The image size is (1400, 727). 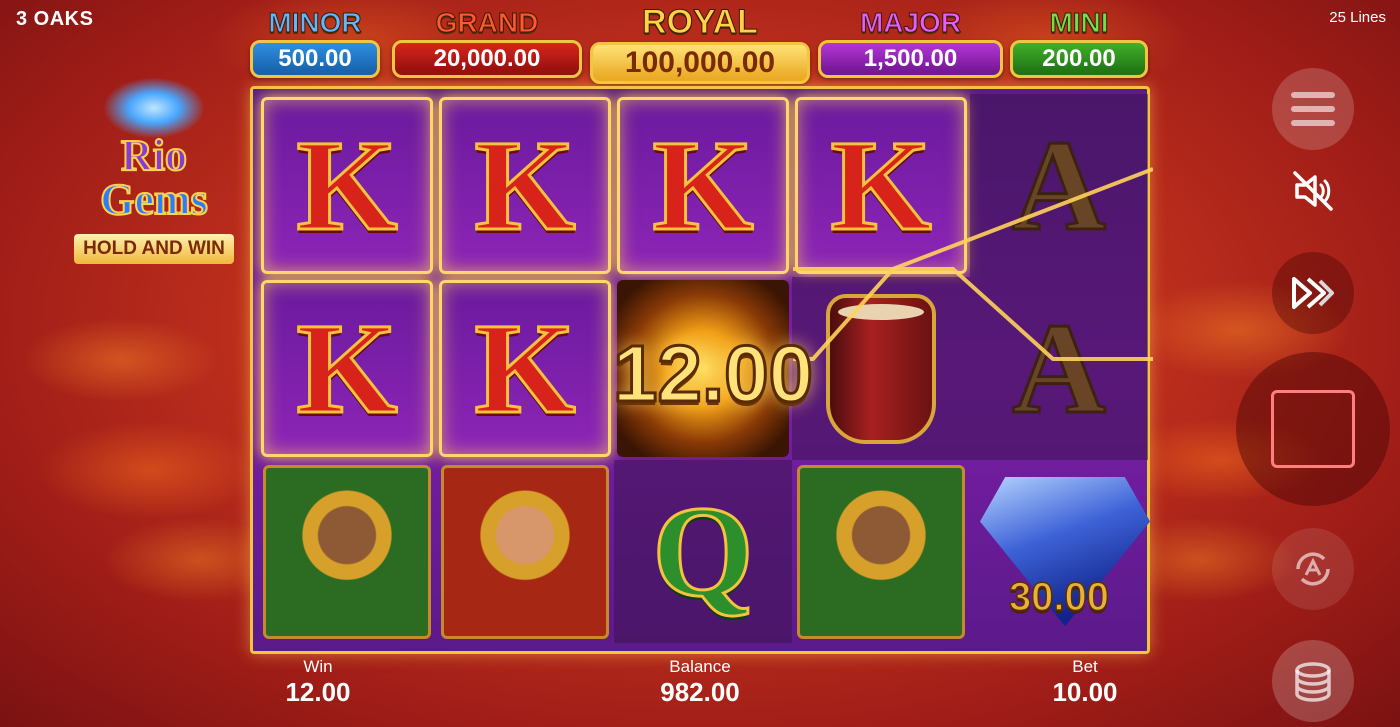 I want to click on jackpot-grand: GRAND 20,000.00, so click(x=487, y=44).